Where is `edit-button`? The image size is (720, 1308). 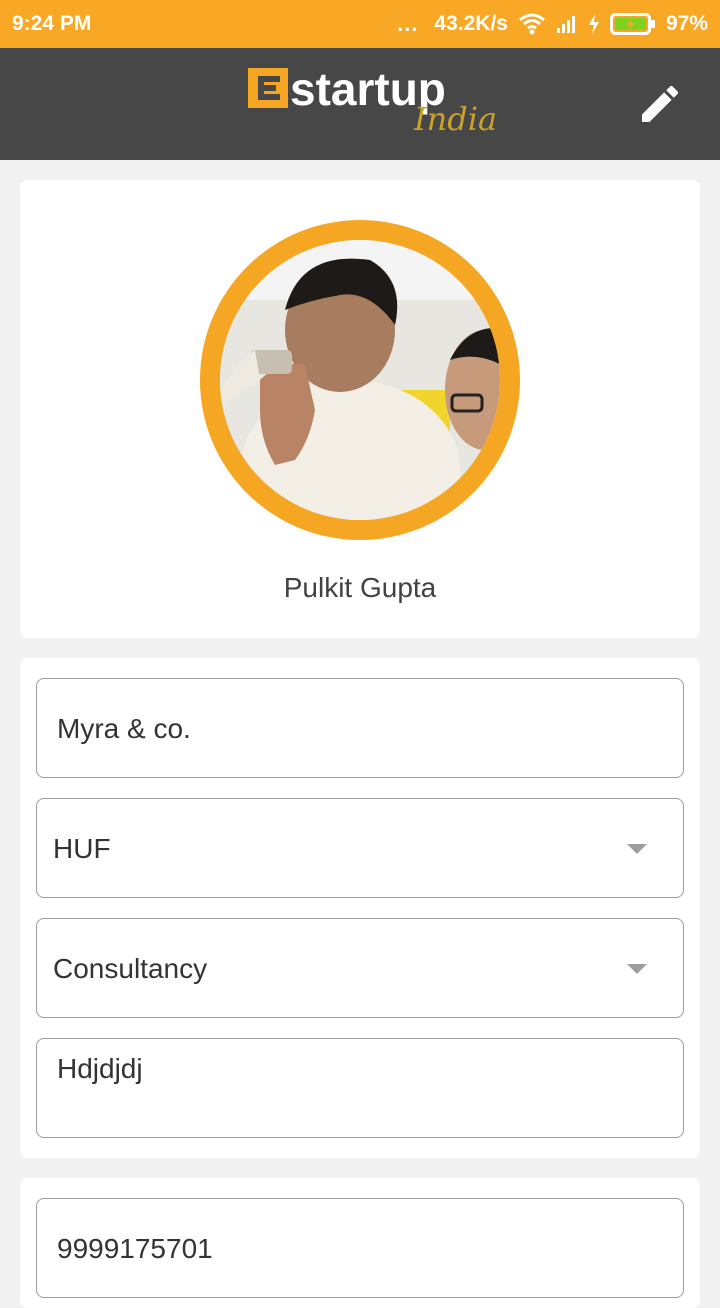 edit-button is located at coordinates (660, 104).